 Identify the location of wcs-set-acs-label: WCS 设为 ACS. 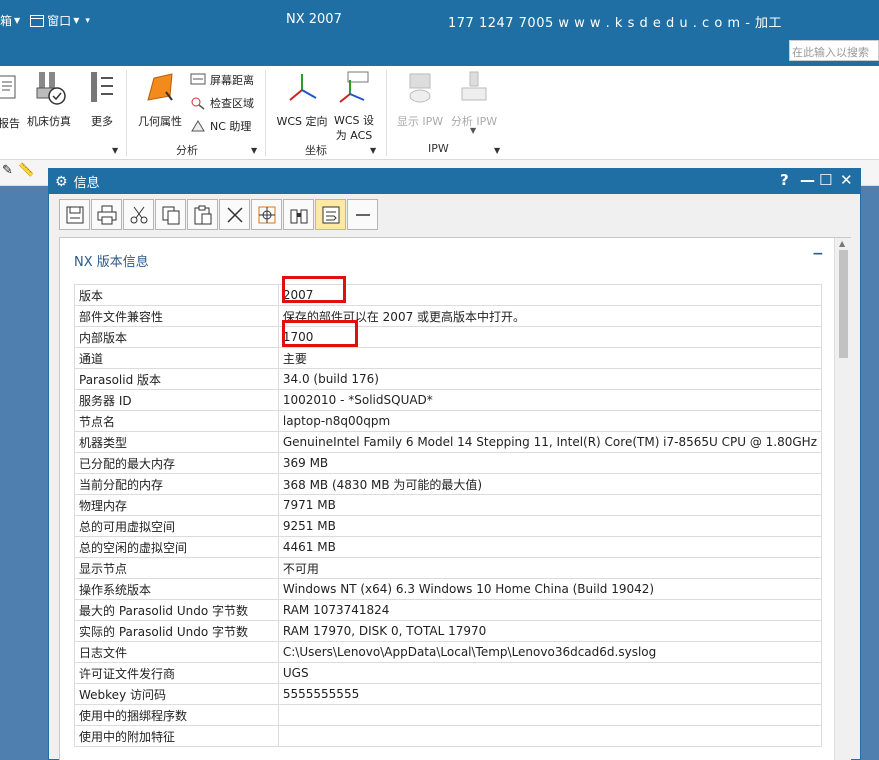
(354, 128).